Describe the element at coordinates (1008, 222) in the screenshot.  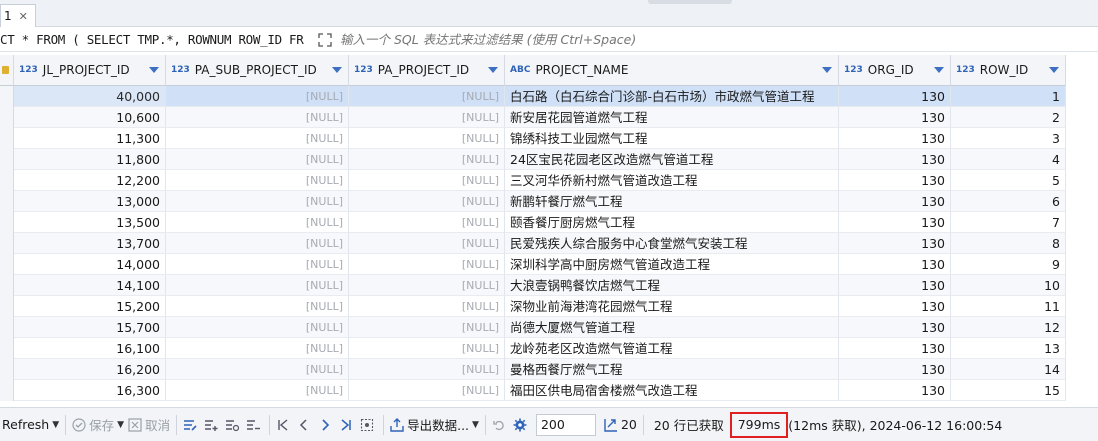
I see `cell-row-id: 7` at that location.